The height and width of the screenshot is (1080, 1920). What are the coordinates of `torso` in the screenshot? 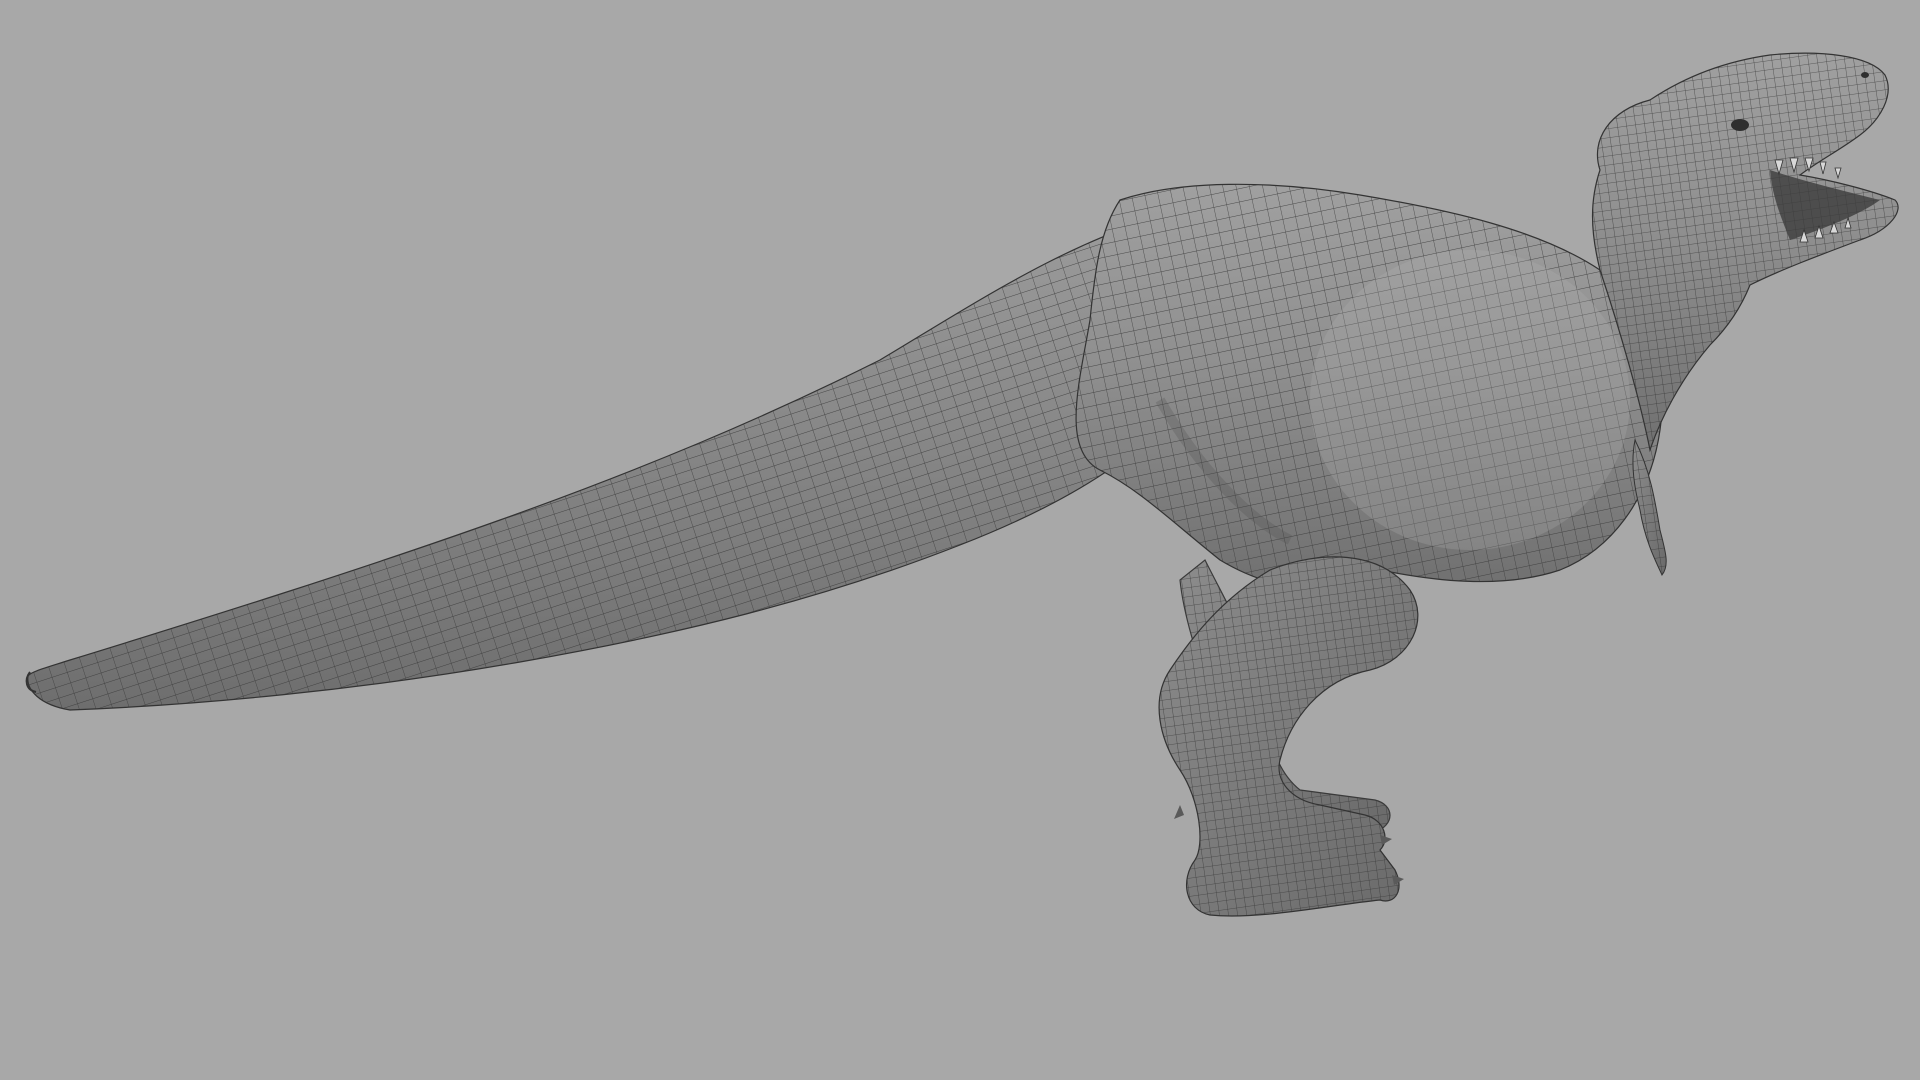 It's located at (1369, 386).